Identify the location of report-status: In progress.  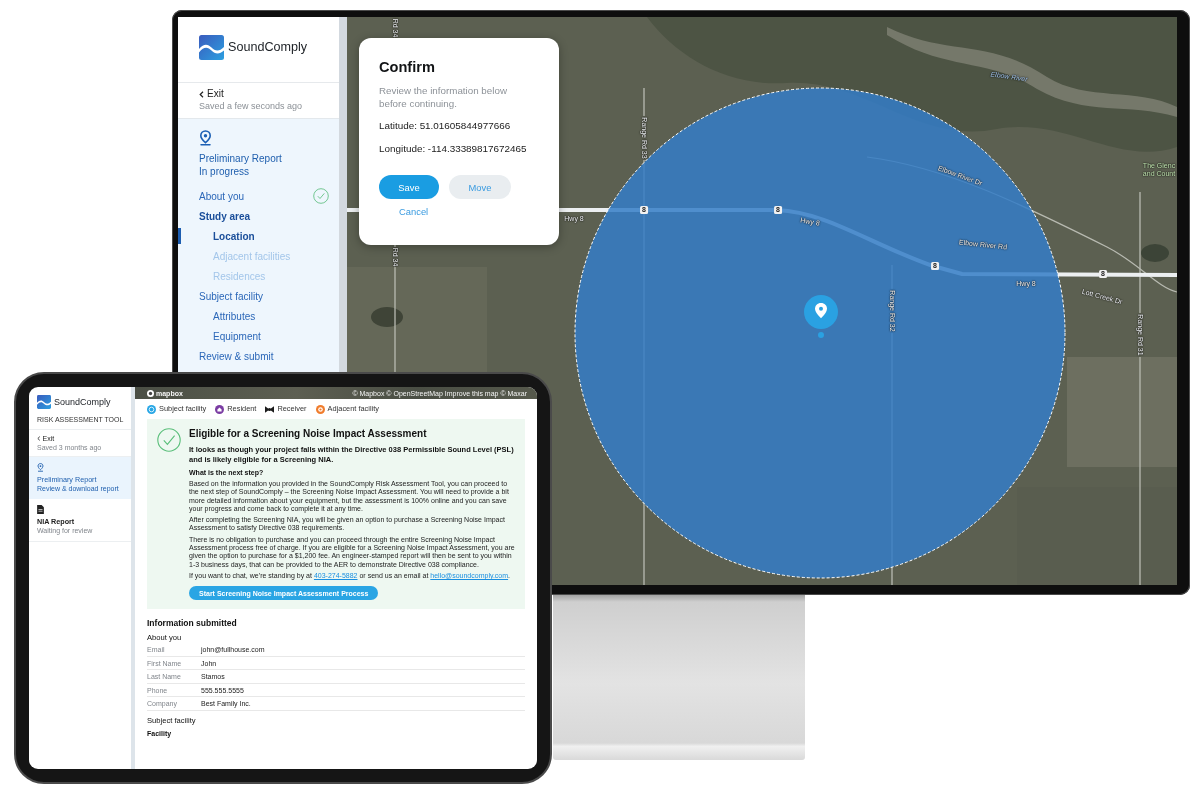
(224, 171).